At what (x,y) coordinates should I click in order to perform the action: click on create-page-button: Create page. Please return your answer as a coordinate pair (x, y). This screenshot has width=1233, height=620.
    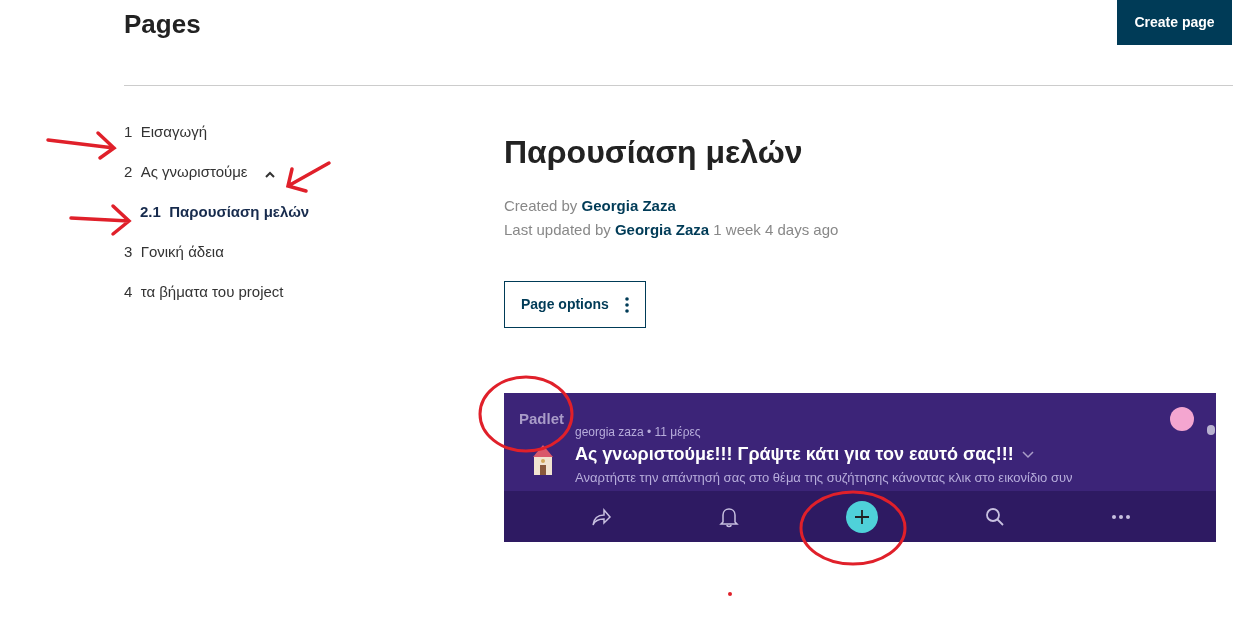
    Looking at the image, I should click on (1174, 22).